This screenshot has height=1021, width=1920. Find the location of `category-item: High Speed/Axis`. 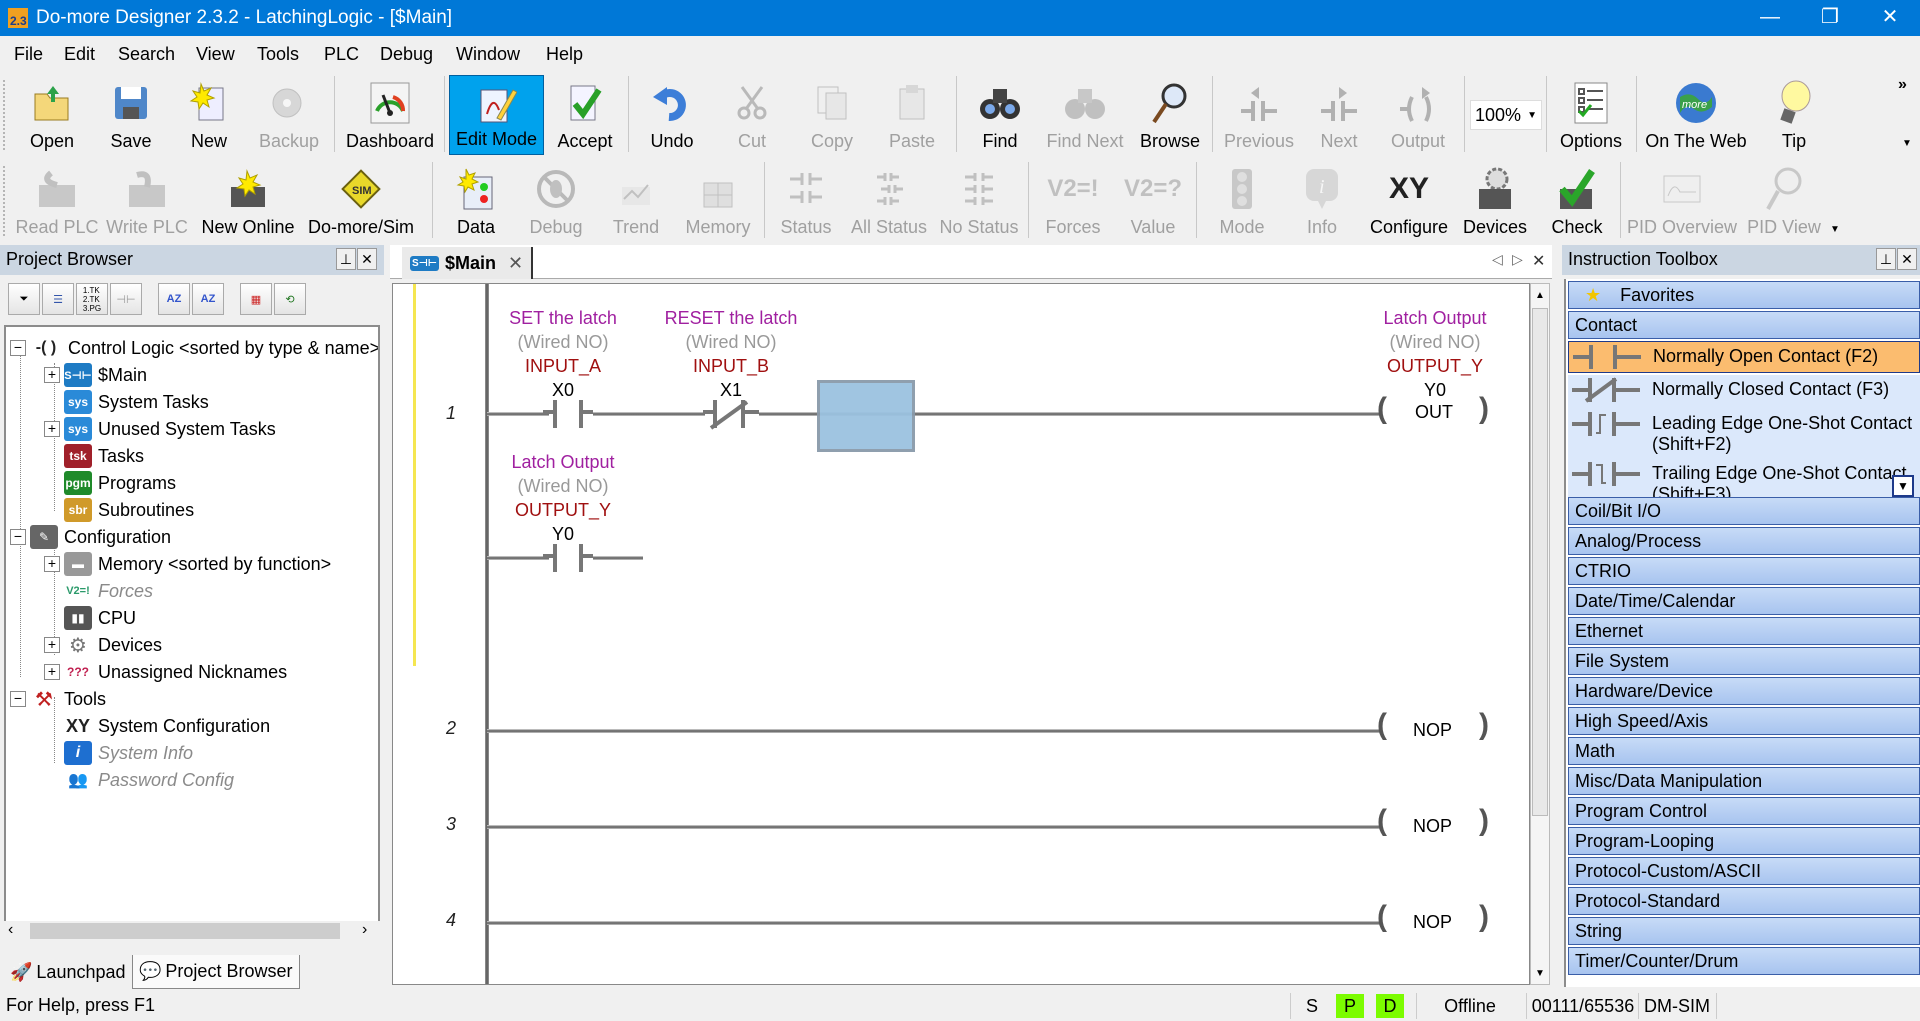

category-item: High Speed/Axis is located at coordinates (1744, 721).